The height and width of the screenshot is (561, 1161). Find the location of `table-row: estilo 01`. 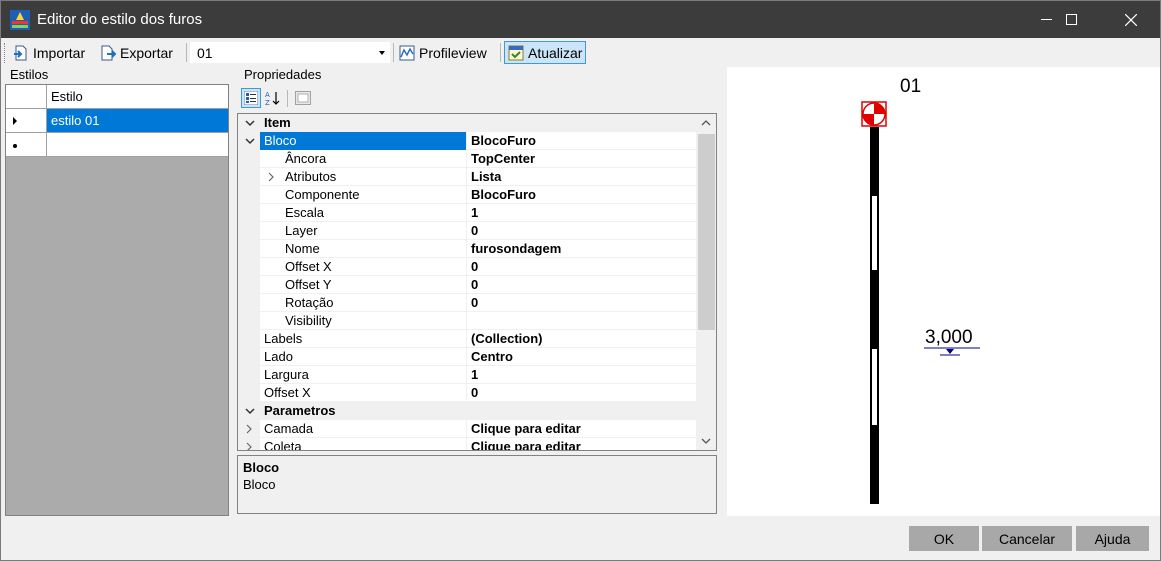

table-row: estilo 01 is located at coordinates (117, 121).